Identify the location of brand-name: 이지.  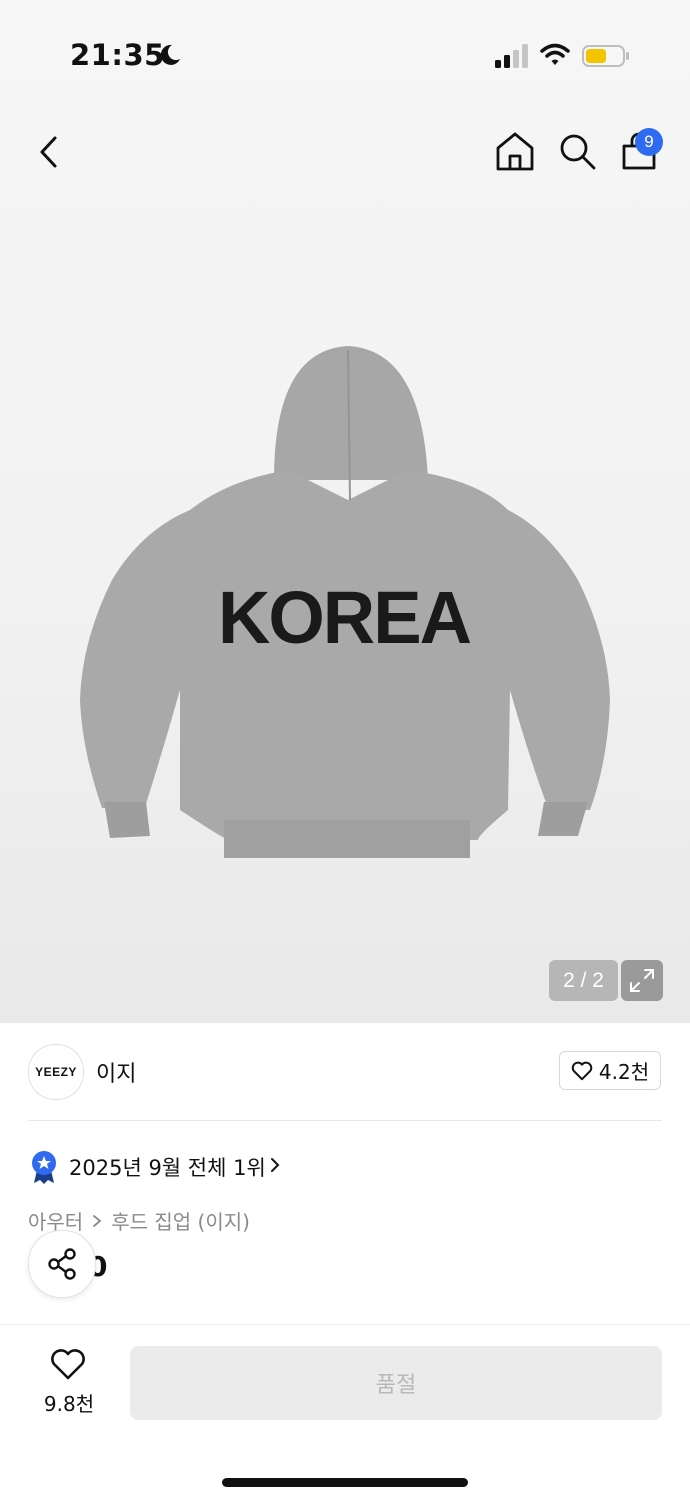
(116, 1072).